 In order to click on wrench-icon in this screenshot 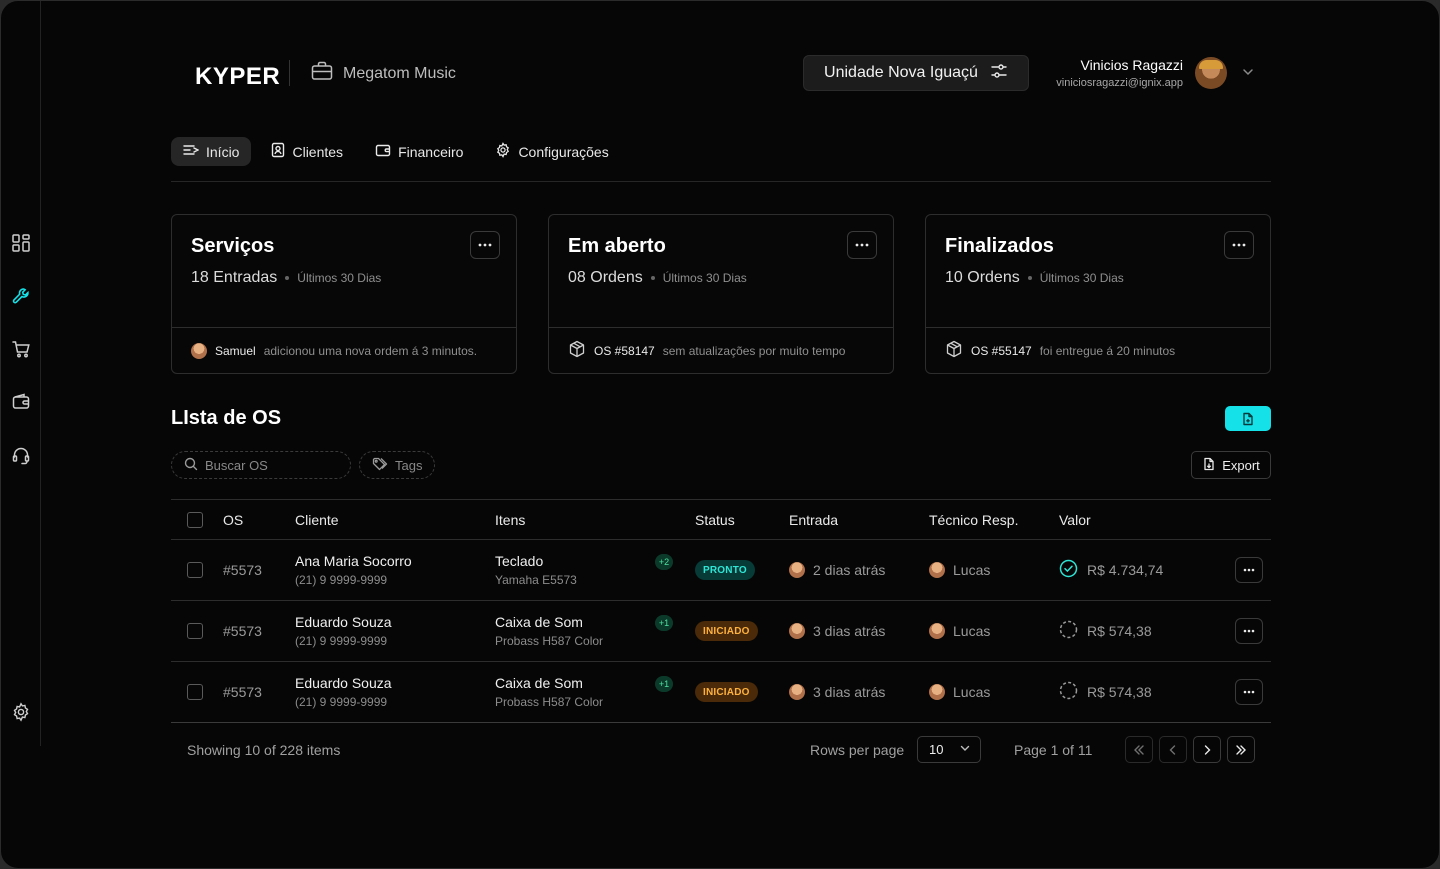, I will do `click(21, 296)`.